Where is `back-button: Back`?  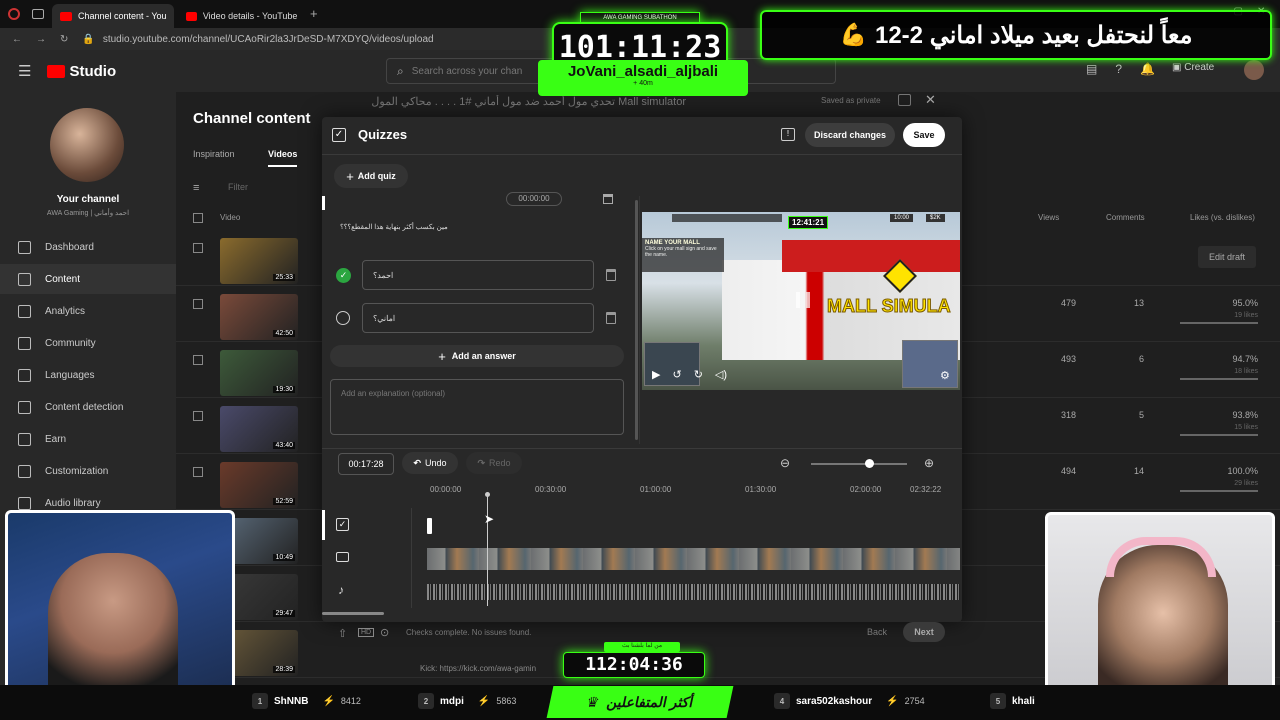 back-button: Back is located at coordinates (877, 632).